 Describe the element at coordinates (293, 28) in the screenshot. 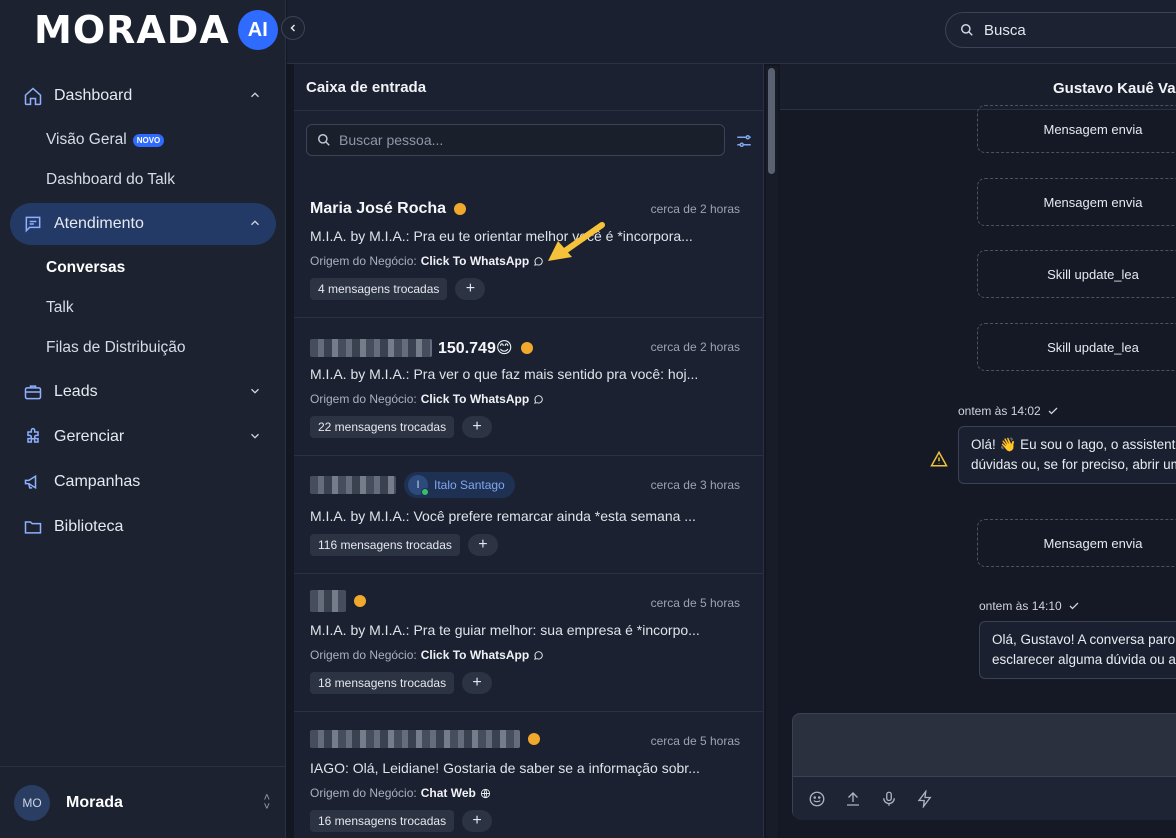

I see `collapse-sidebar-button` at that location.